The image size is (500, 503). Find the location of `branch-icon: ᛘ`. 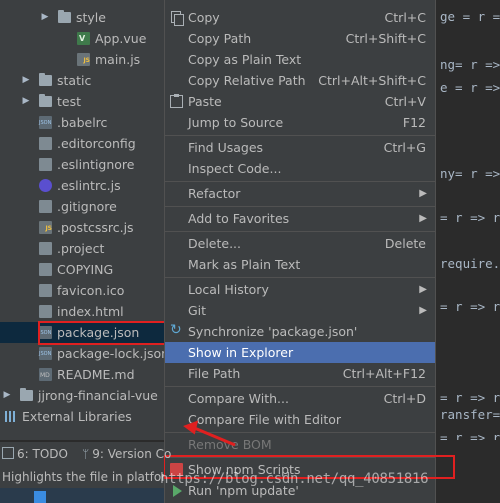

branch-icon: ᛘ is located at coordinates (86, 454).